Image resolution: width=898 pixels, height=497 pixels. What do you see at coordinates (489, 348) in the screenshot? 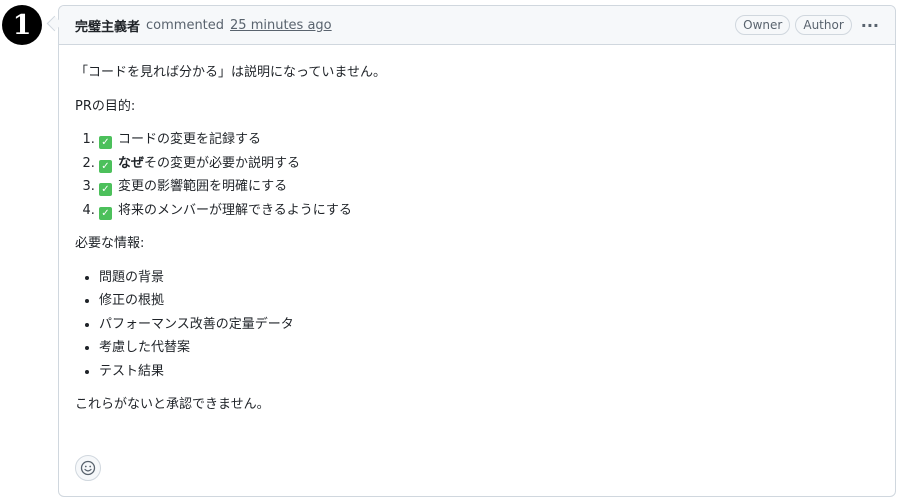
I see `list-item: 考慮した代替案` at bounding box center [489, 348].